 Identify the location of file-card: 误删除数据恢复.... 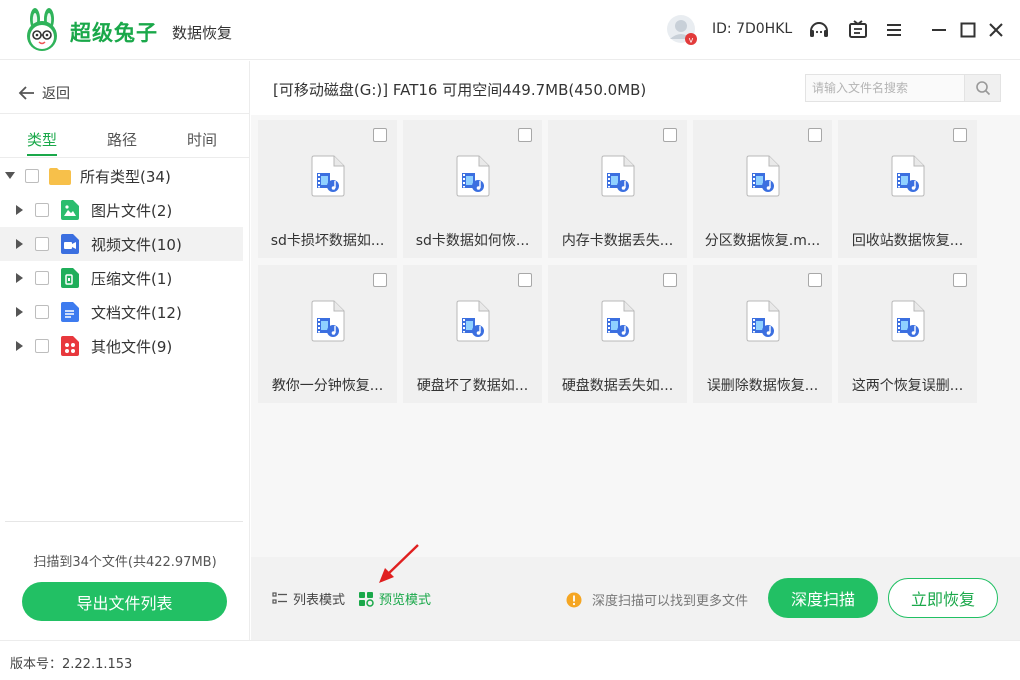
(762, 334).